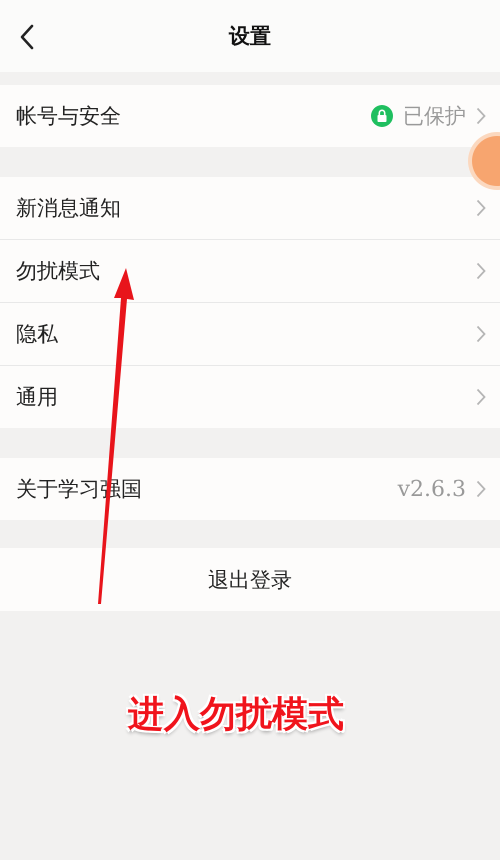 This screenshot has width=500, height=860. I want to click on status-text: 已保护, so click(434, 116).